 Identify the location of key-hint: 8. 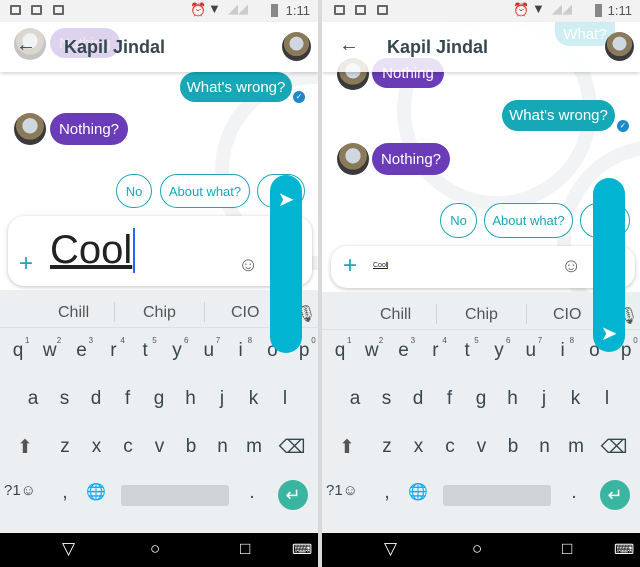
(250, 340).